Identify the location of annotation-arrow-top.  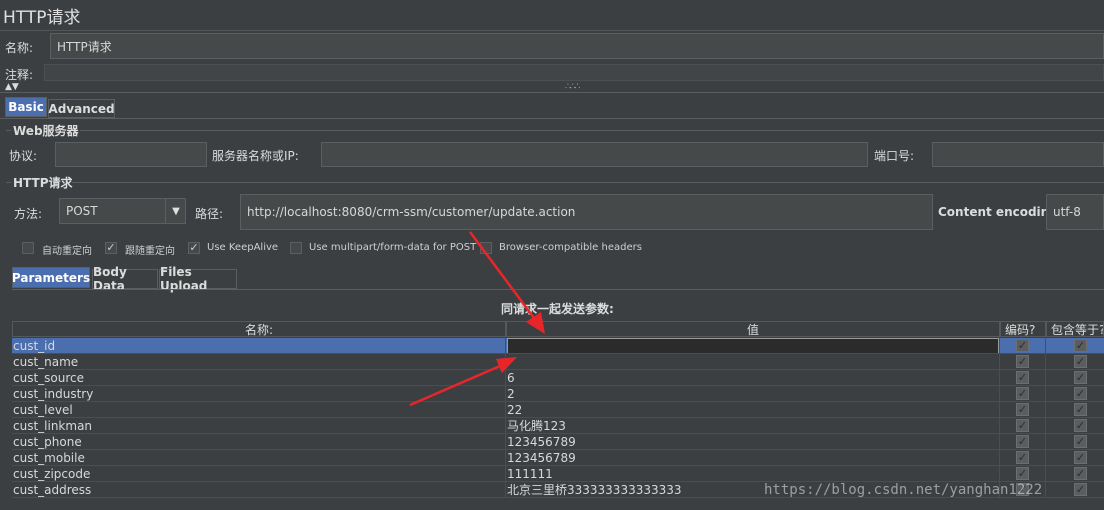
(506, 282).